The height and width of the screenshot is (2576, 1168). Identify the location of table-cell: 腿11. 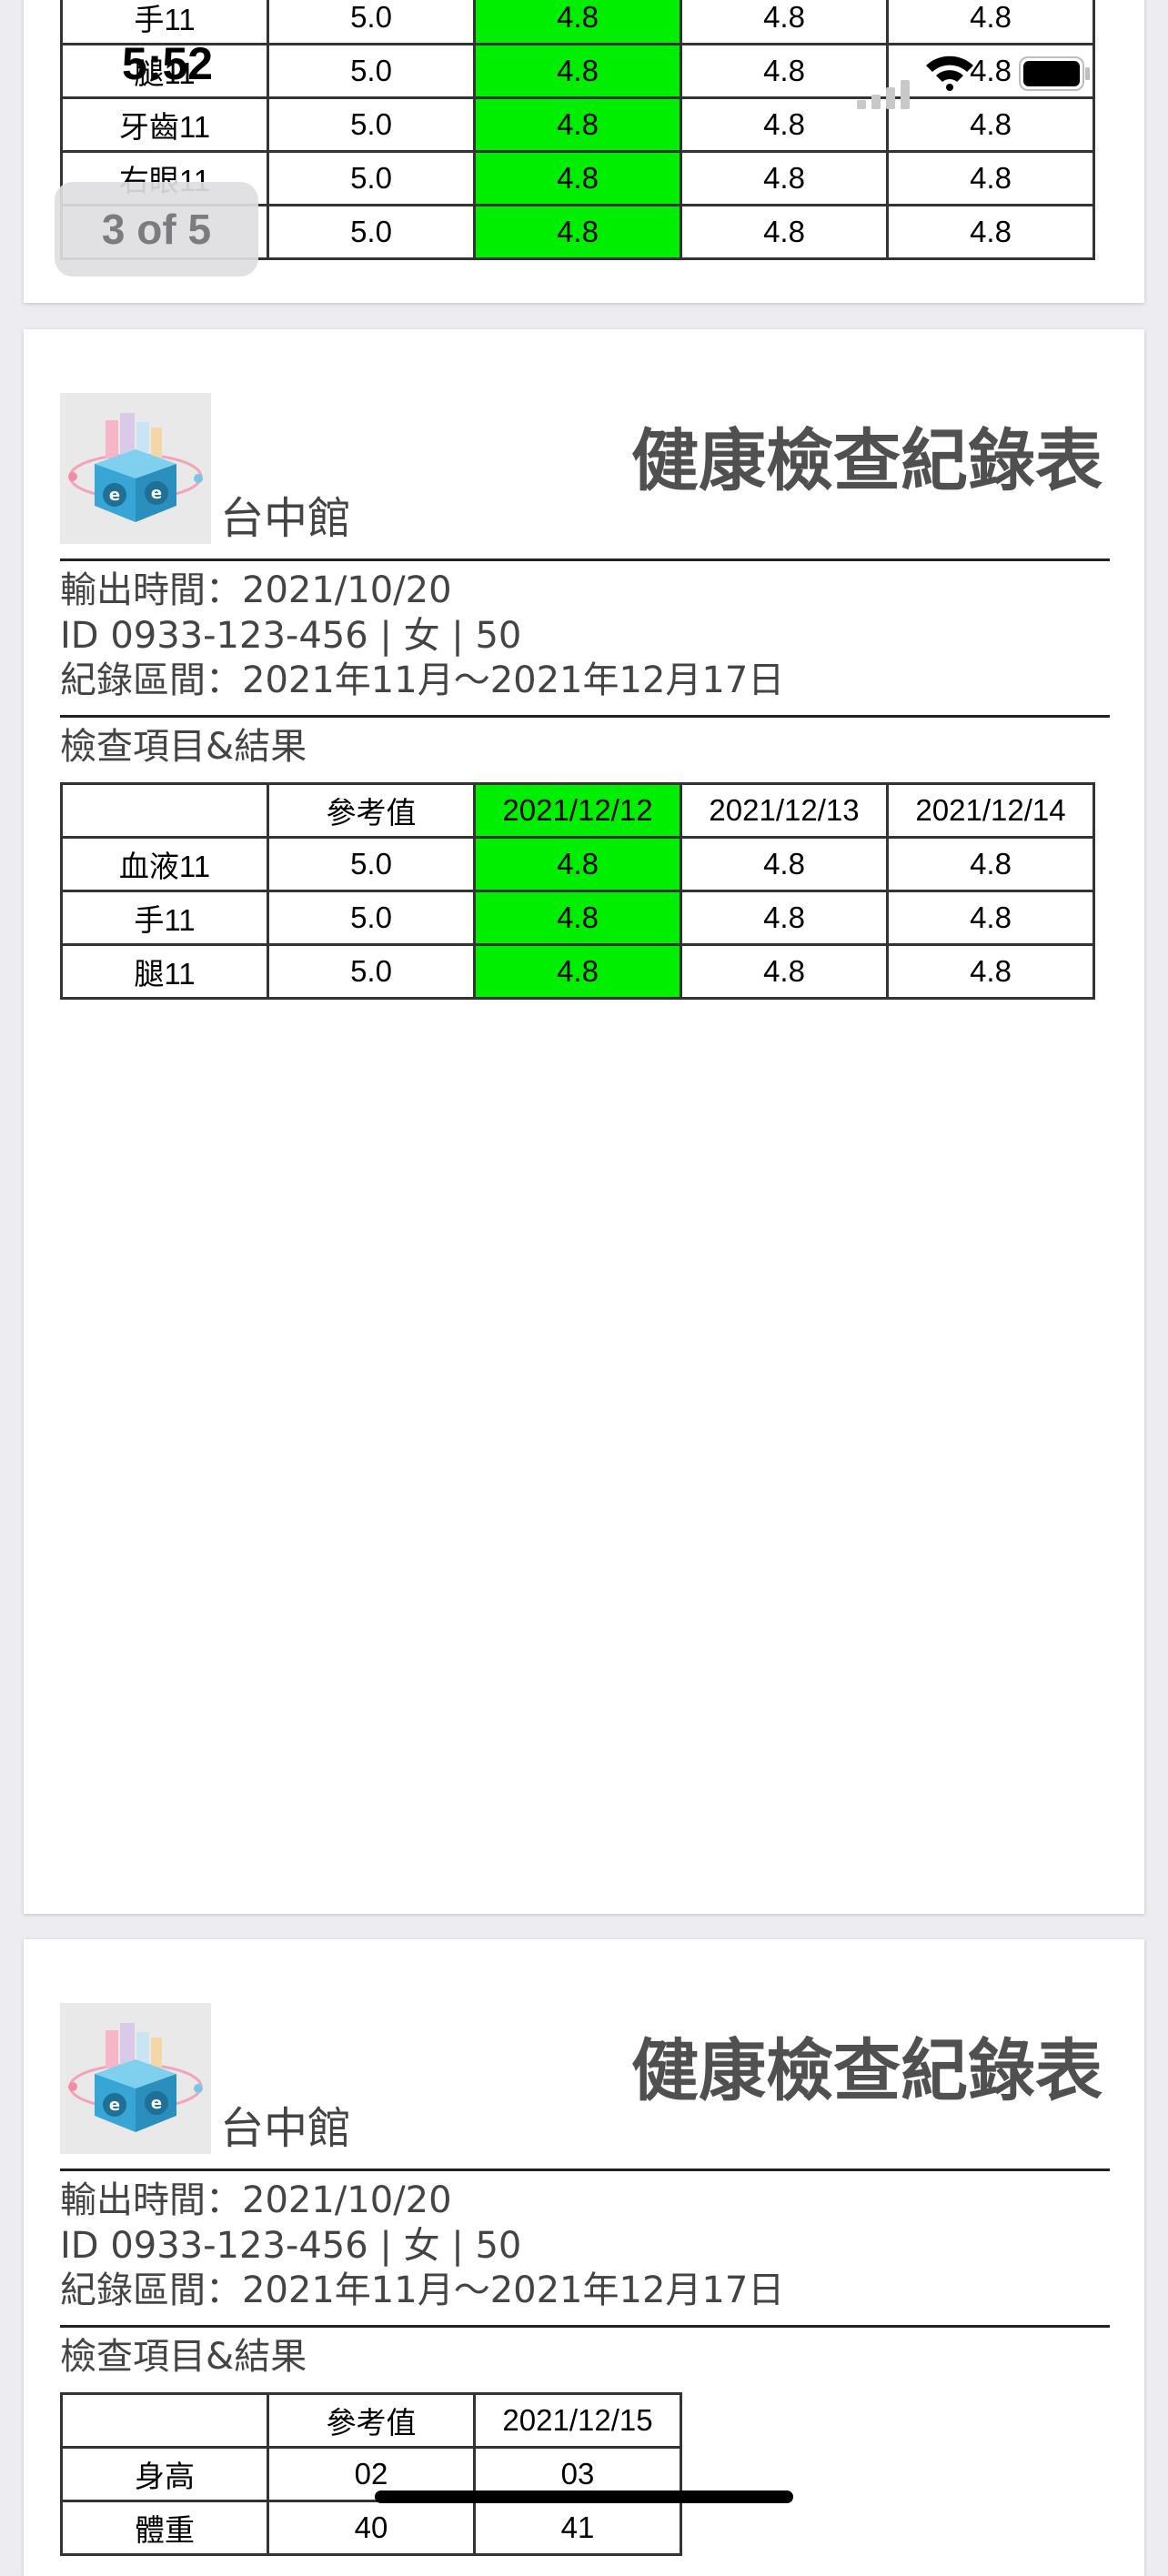
(164, 971).